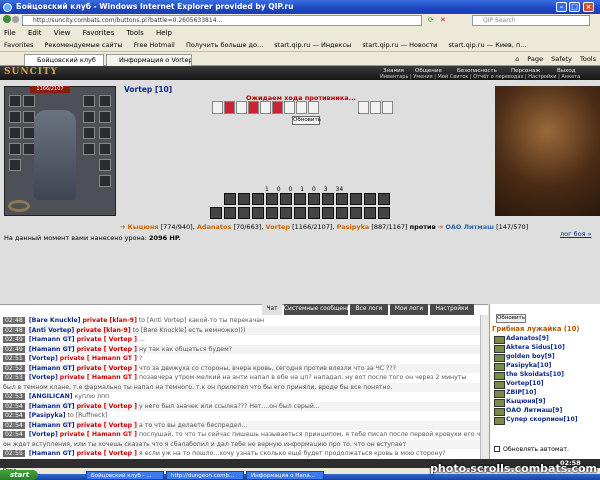 The height and width of the screenshot is (480, 600). Describe the element at coordinates (546, 411) in the screenshot. I see `online-user: ОАО Литмаш[9]` at that location.